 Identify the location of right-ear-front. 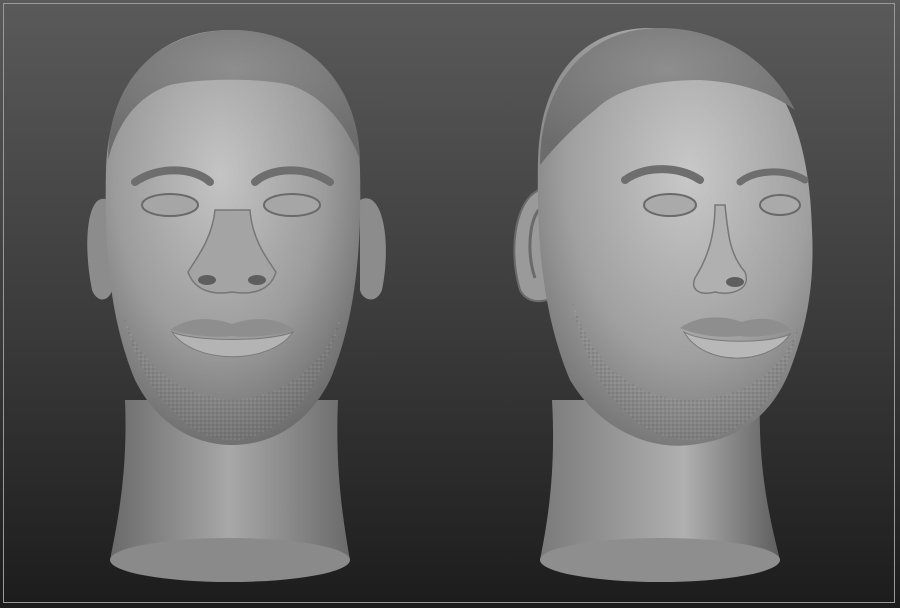
(373, 249).